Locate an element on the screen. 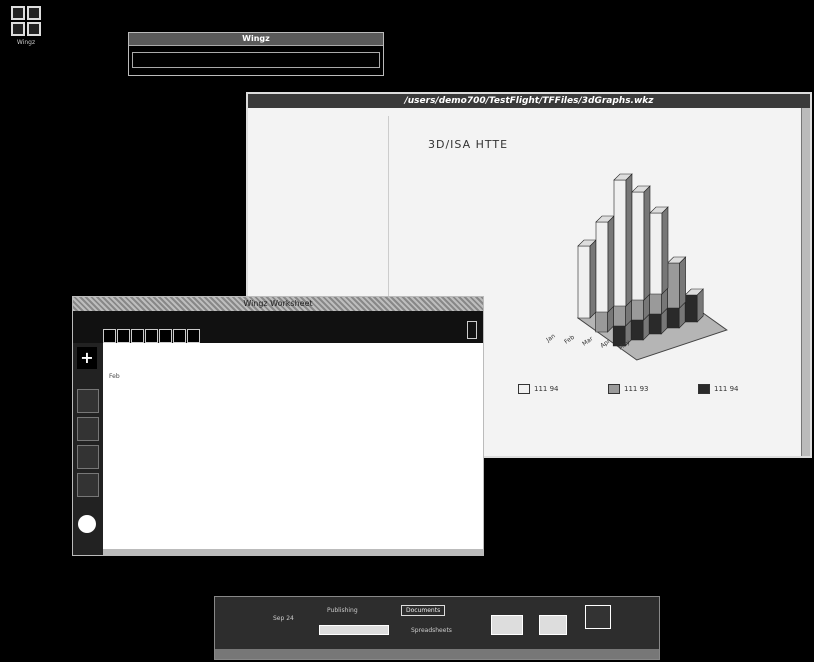 Image resolution: width=814 pixels, height=662 pixels. spreadsheets-label: Spreadsheets is located at coordinates (431, 630).